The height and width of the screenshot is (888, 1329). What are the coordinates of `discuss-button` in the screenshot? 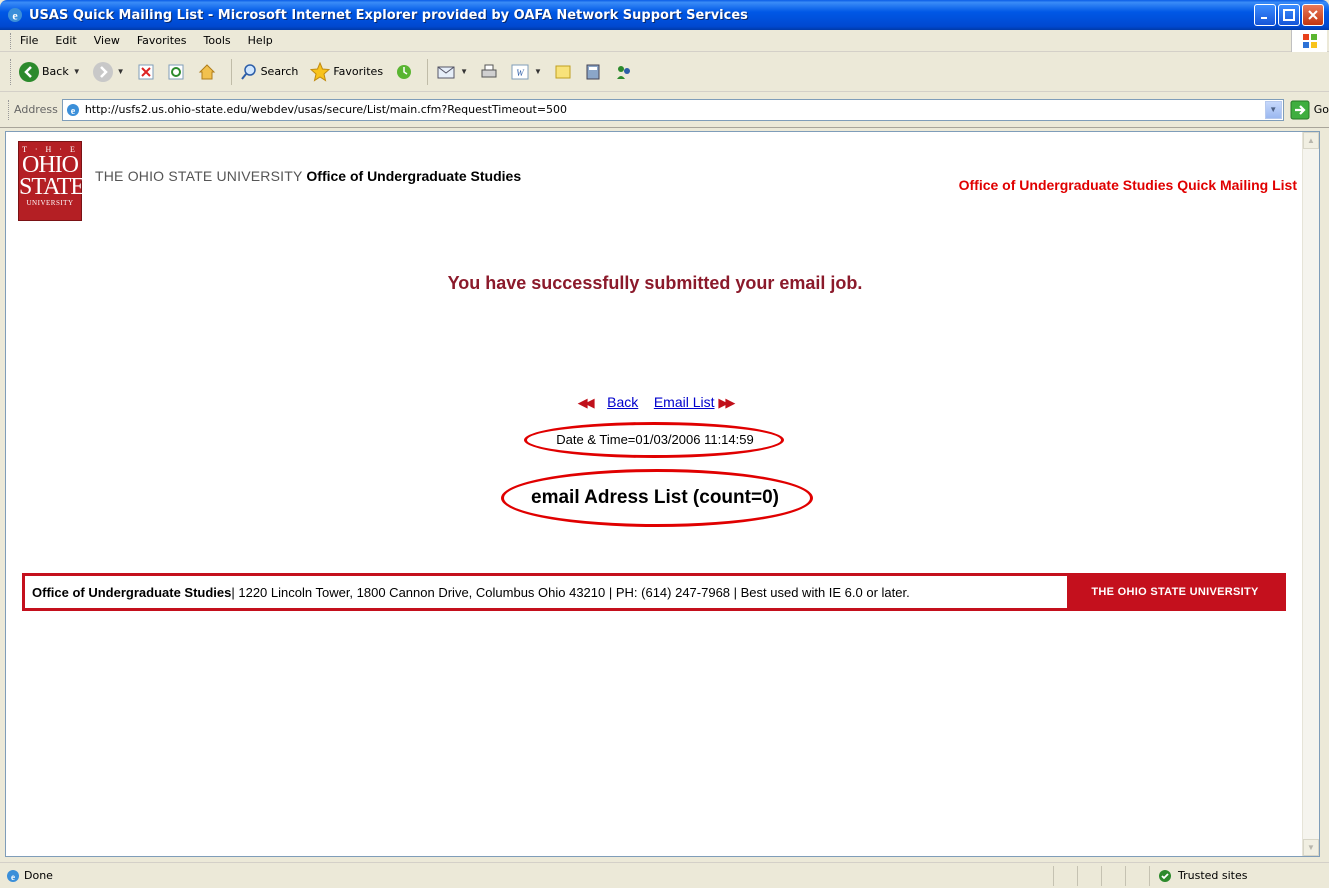 It's located at (563, 72).